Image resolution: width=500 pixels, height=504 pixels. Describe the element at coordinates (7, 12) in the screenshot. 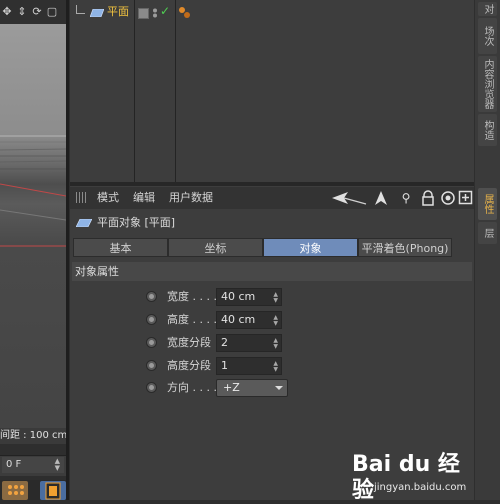

I see `move-icon: ✥` at that location.